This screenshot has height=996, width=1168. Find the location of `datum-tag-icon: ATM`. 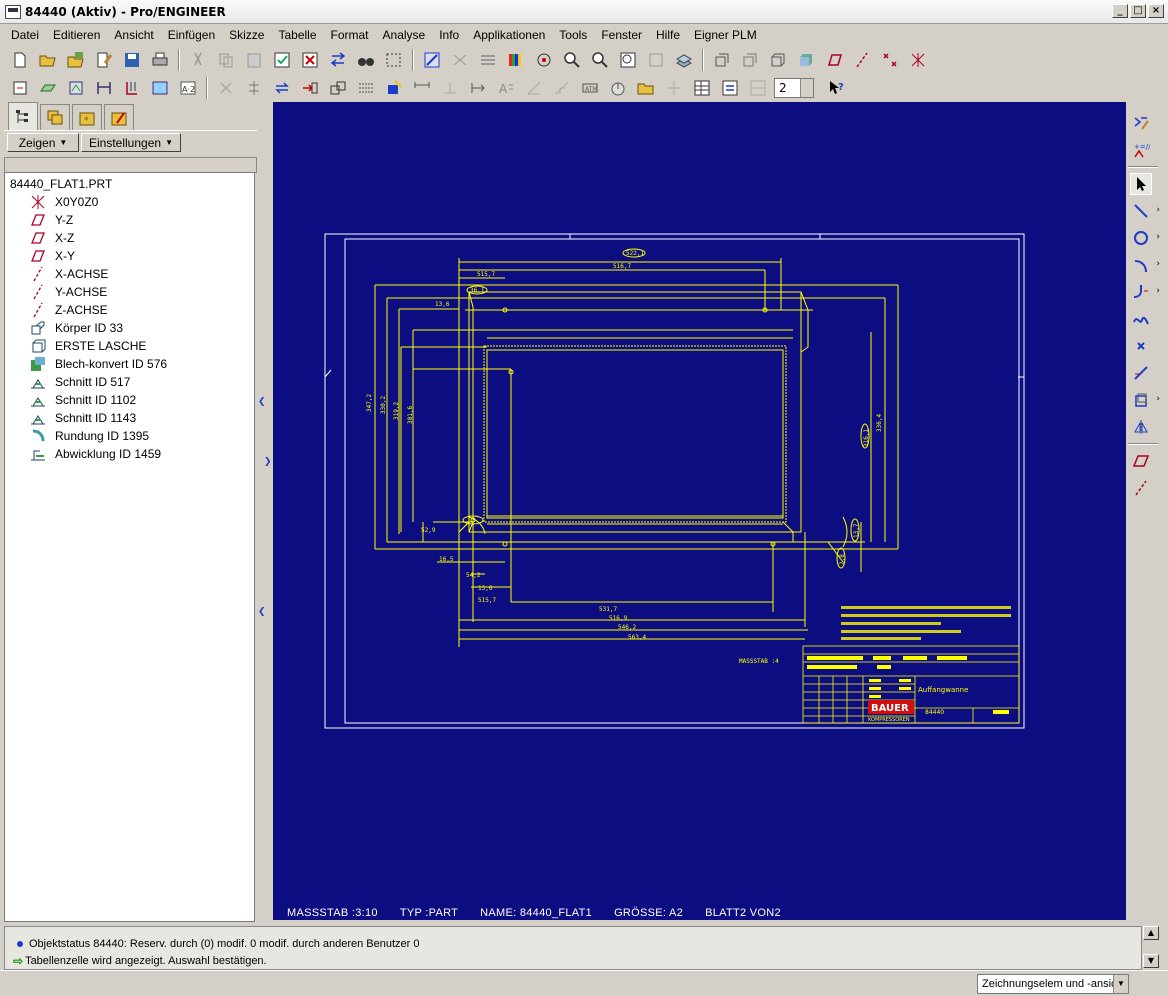

datum-tag-icon: ATM is located at coordinates (590, 88).